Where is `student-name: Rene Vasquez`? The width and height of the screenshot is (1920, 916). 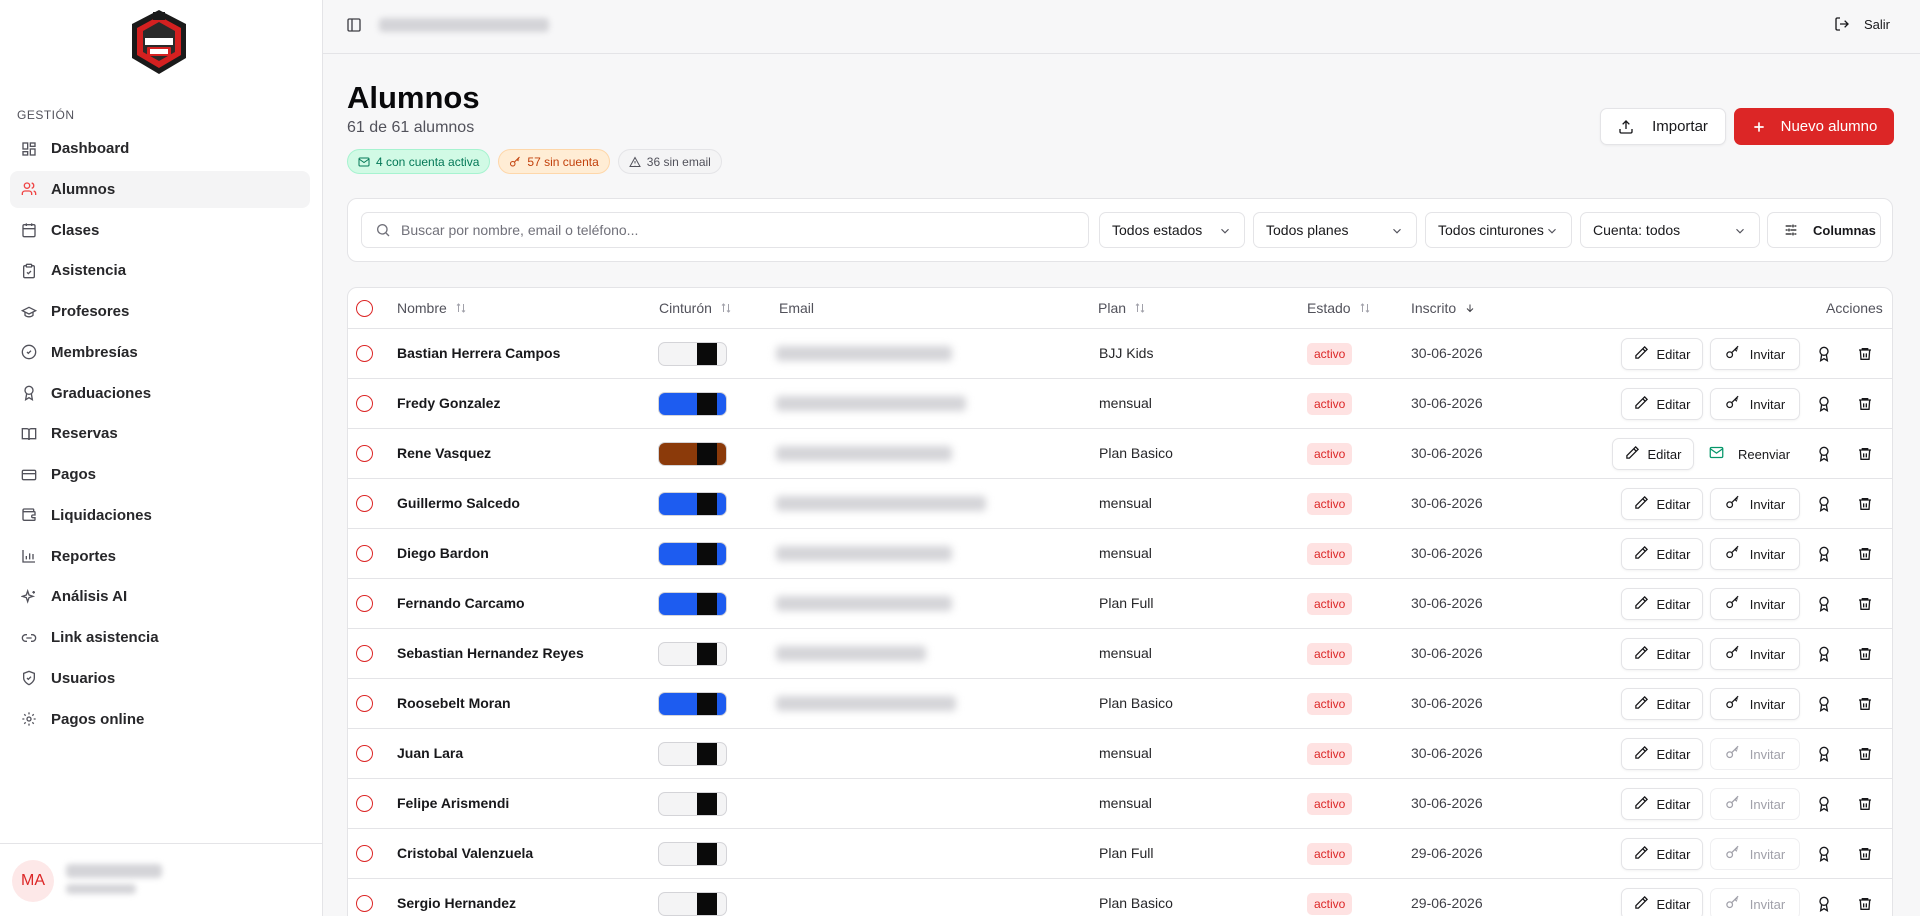
student-name: Rene Vasquez is located at coordinates (444, 453).